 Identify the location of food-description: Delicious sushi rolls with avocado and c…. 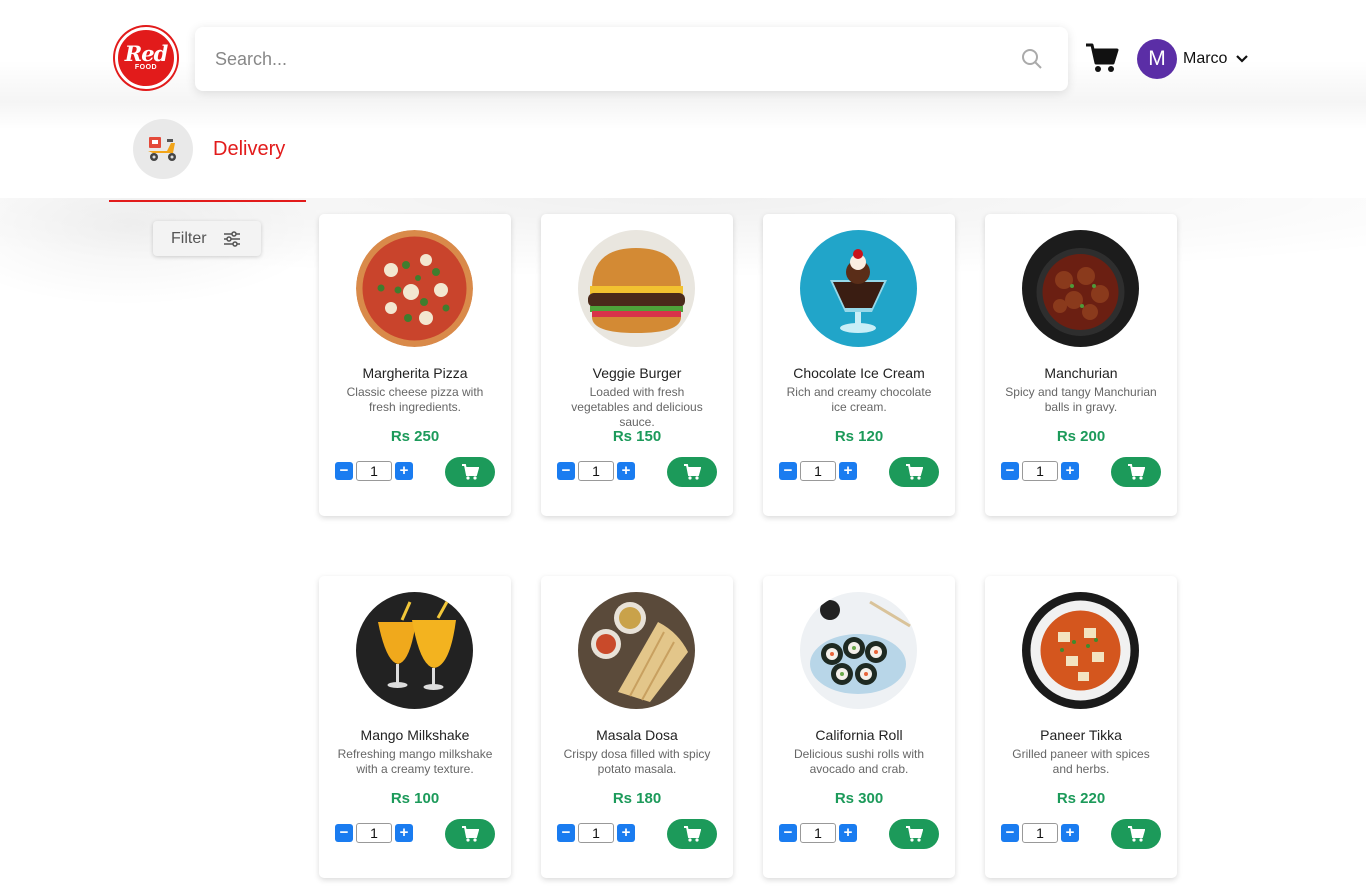
(859, 761).